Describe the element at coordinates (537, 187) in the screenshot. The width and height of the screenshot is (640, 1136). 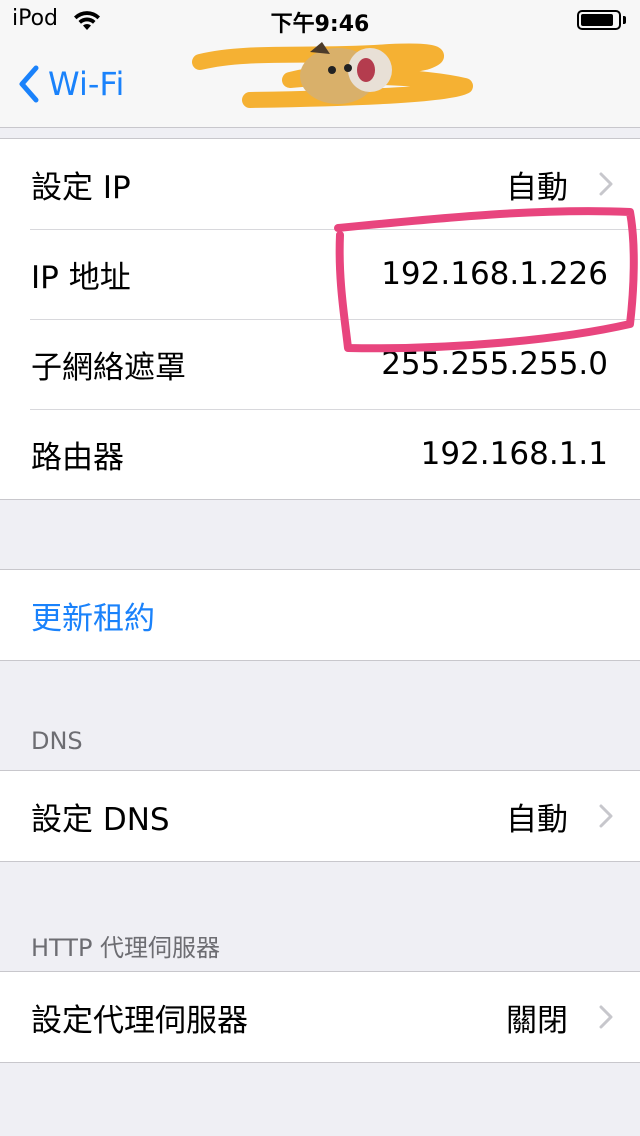
I see `configure-ip-value: 自動` at that location.